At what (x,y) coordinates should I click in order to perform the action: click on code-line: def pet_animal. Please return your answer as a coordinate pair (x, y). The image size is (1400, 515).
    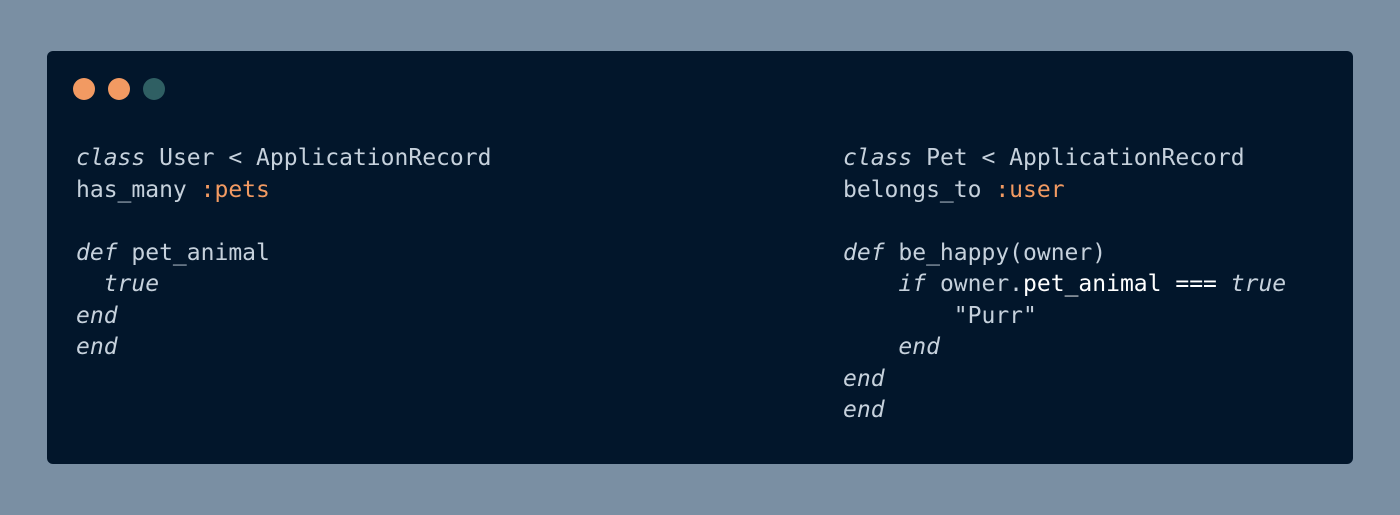
    Looking at the image, I should click on (283, 254).